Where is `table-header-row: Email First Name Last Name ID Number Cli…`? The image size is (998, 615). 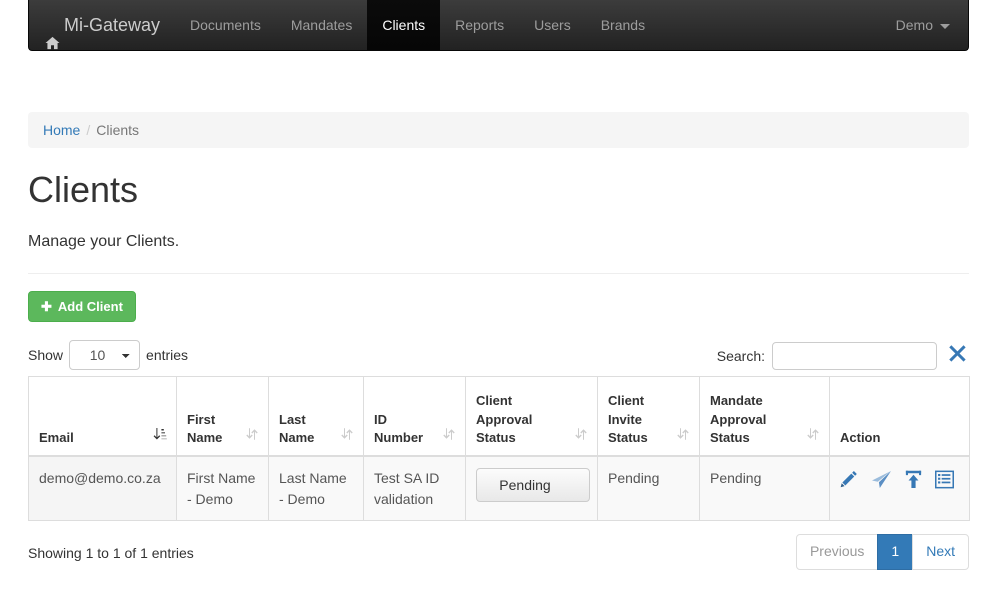 table-header-row: Email First Name Last Name ID Number Cli… is located at coordinates (499, 416).